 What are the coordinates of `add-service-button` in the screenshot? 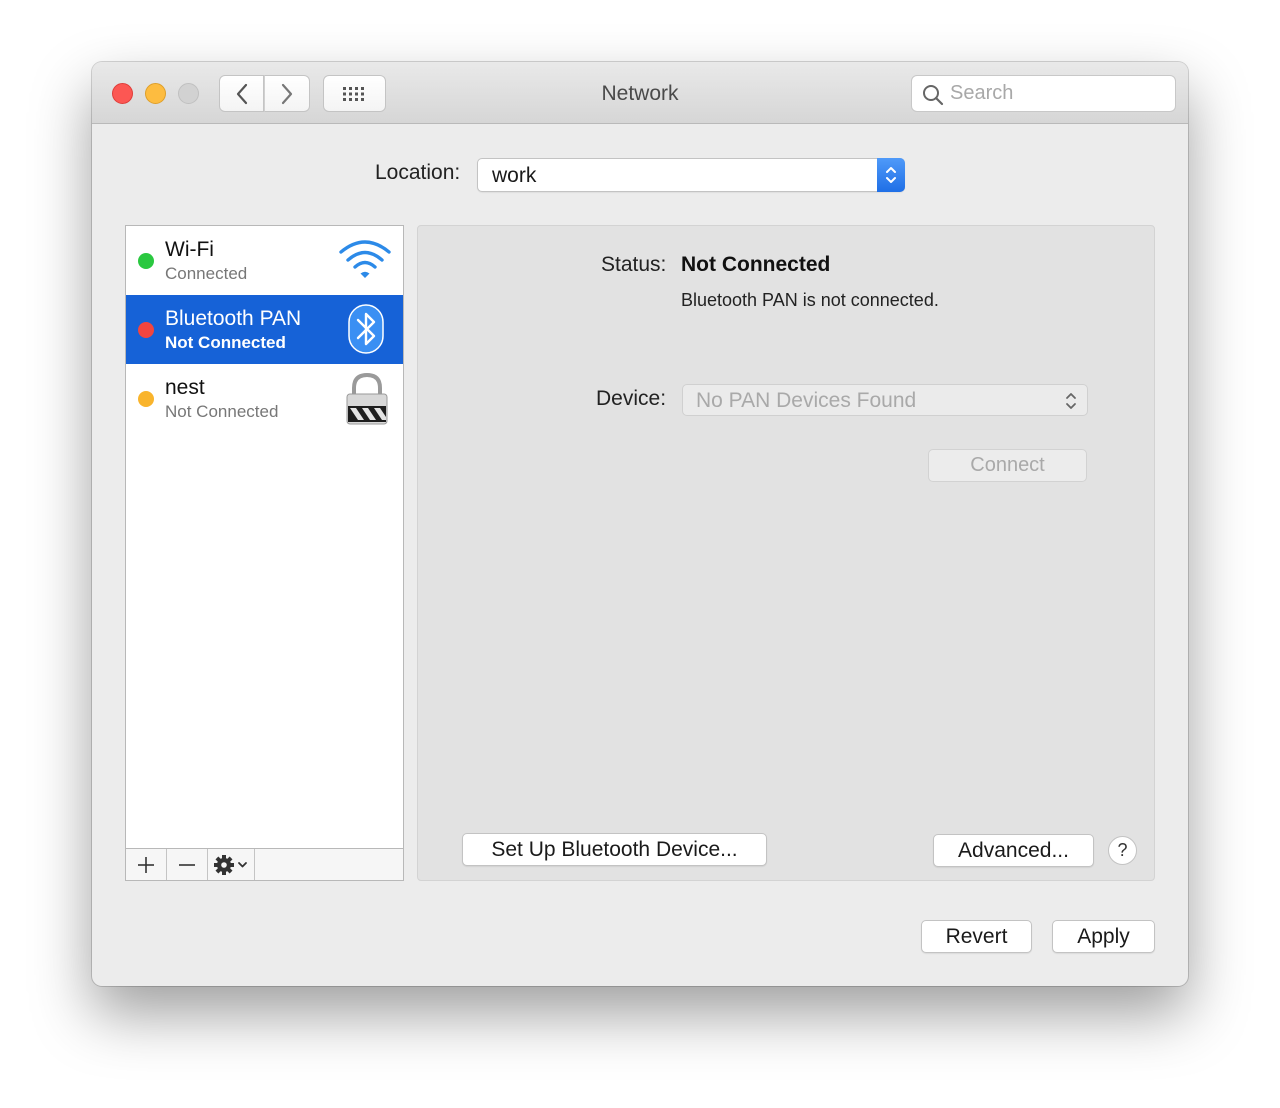 It's located at (146, 864).